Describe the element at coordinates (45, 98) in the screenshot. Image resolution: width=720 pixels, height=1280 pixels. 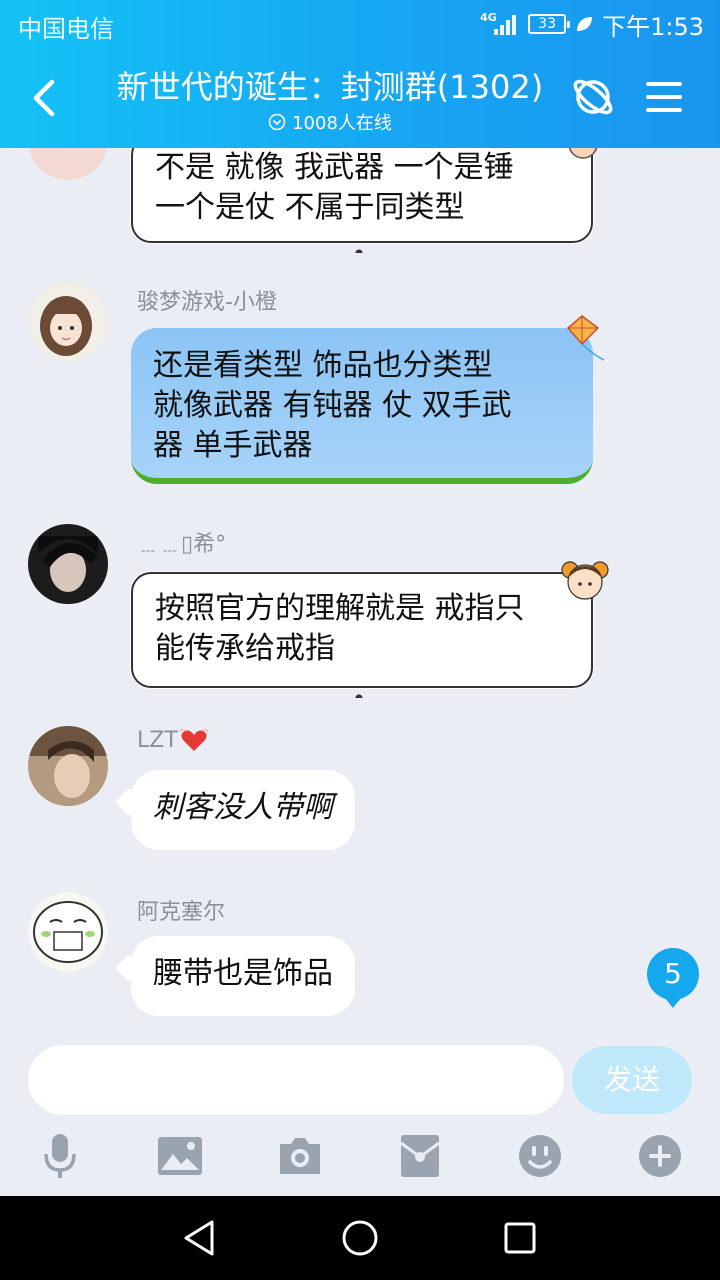
I see `back-icon` at that location.